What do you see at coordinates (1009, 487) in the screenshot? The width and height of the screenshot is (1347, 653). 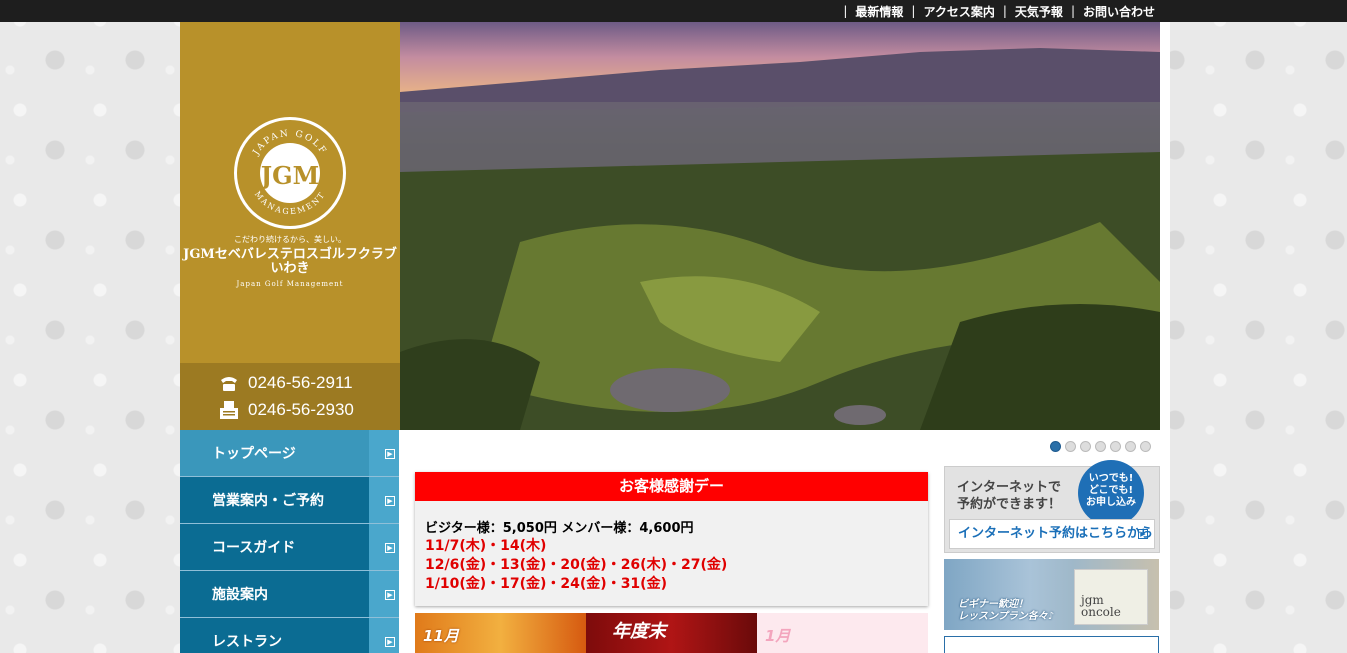 I see `internet-text-line: インターネットで` at bounding box center [1009, 487].